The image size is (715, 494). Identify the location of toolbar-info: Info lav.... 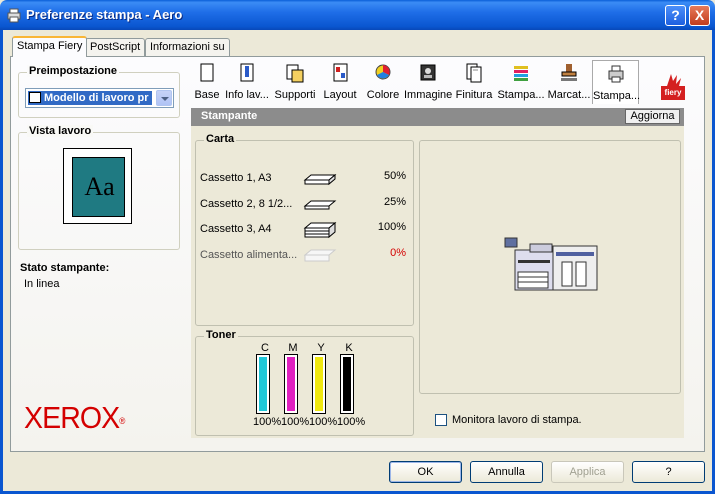
(247, 82).